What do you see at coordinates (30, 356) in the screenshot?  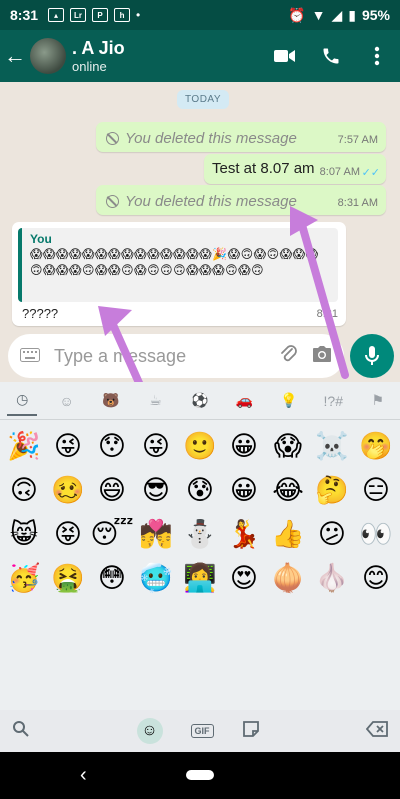 I see `keyboard-icon` at bounding box center [30, 356].